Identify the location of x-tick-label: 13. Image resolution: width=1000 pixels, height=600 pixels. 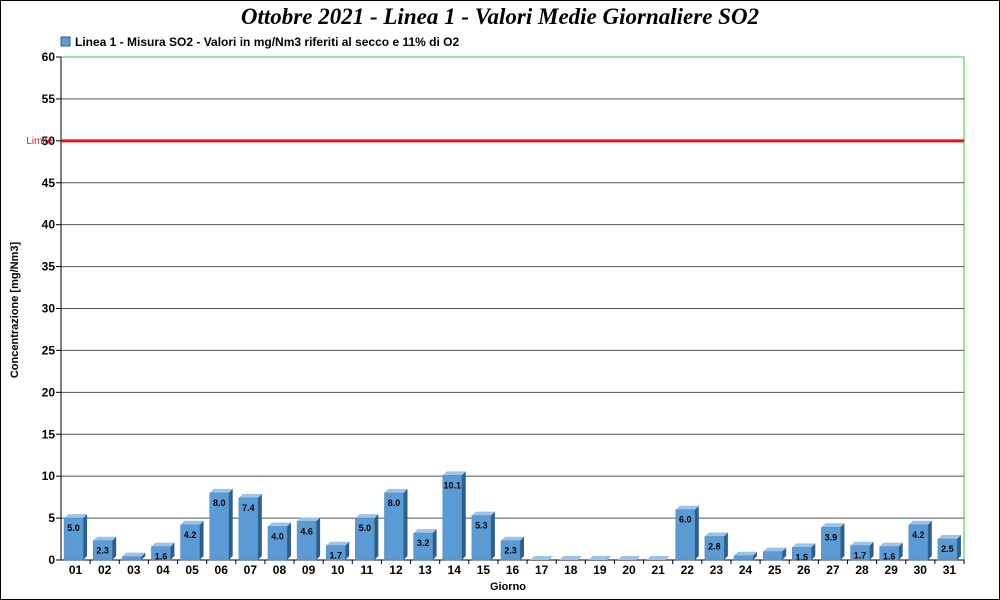
(425, 570).